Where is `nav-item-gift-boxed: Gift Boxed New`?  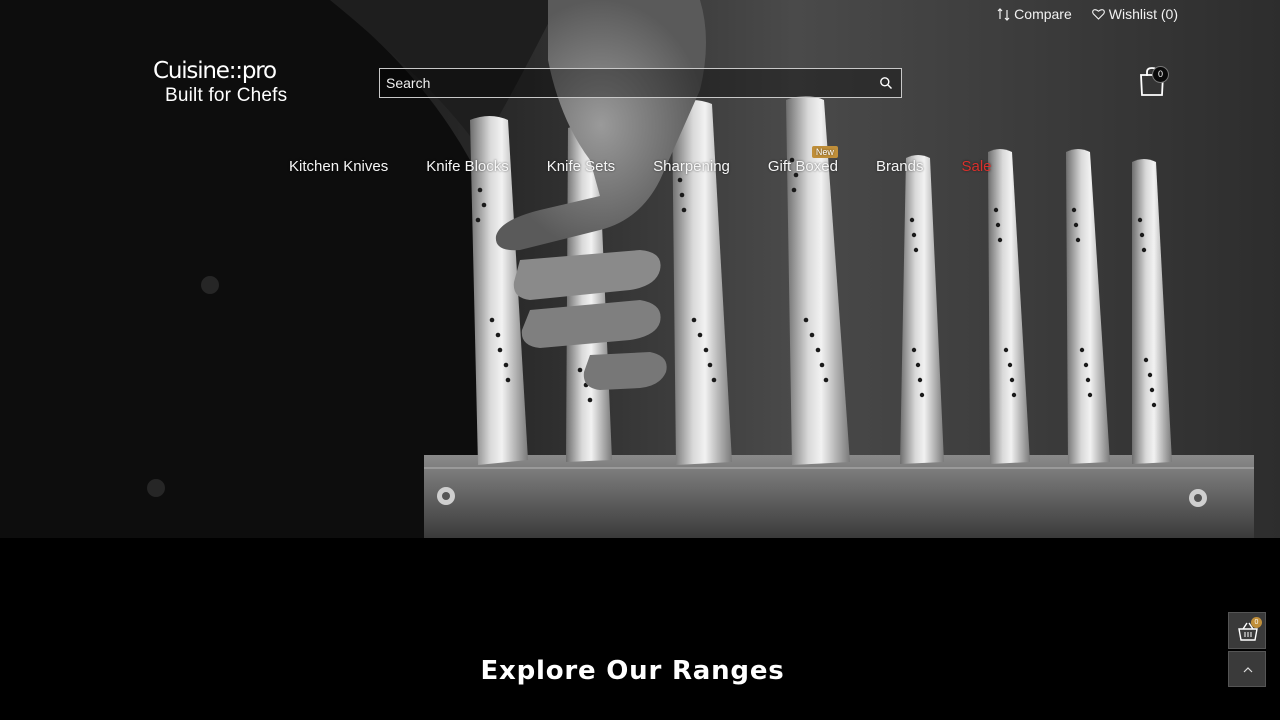
nav-item-gift-boxed: Gift Boxed New is located at coordinates (802, 160).